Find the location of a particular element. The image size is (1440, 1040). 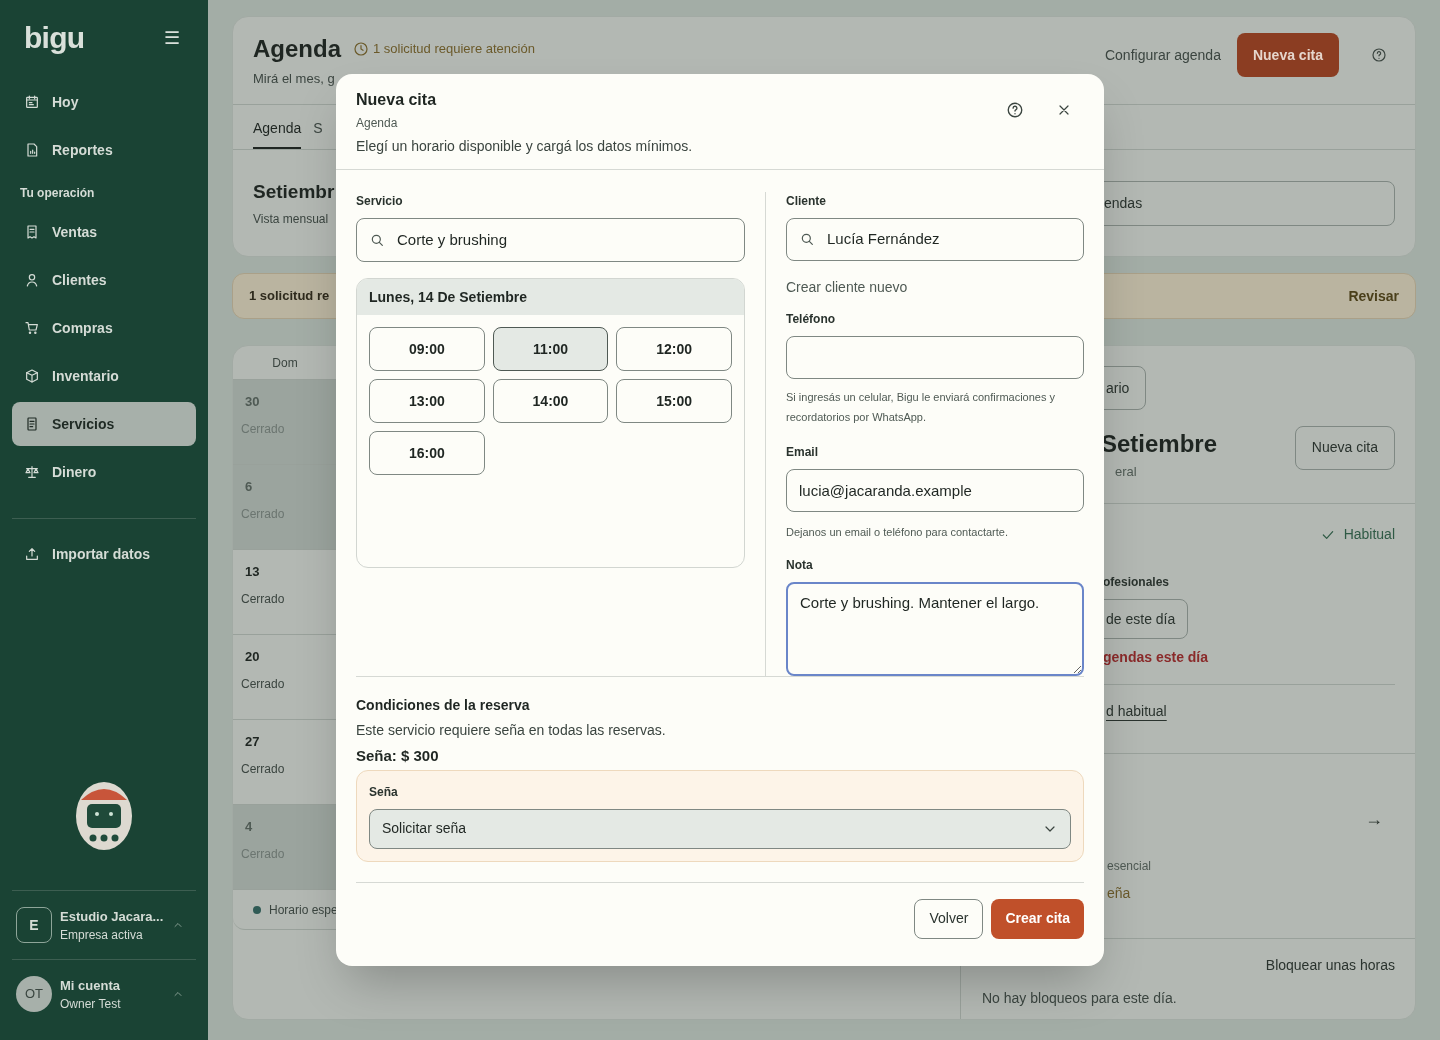

search-field: Lucía Fernández is located at coordinates (935, 239).